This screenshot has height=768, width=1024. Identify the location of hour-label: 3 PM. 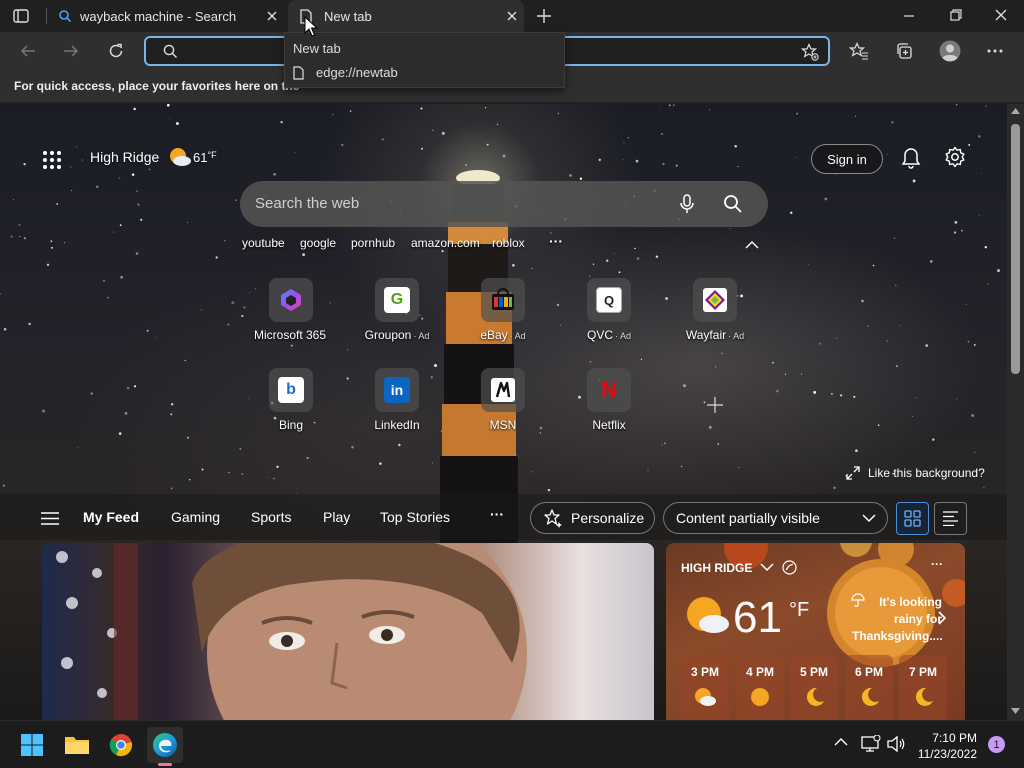
(704, 672).